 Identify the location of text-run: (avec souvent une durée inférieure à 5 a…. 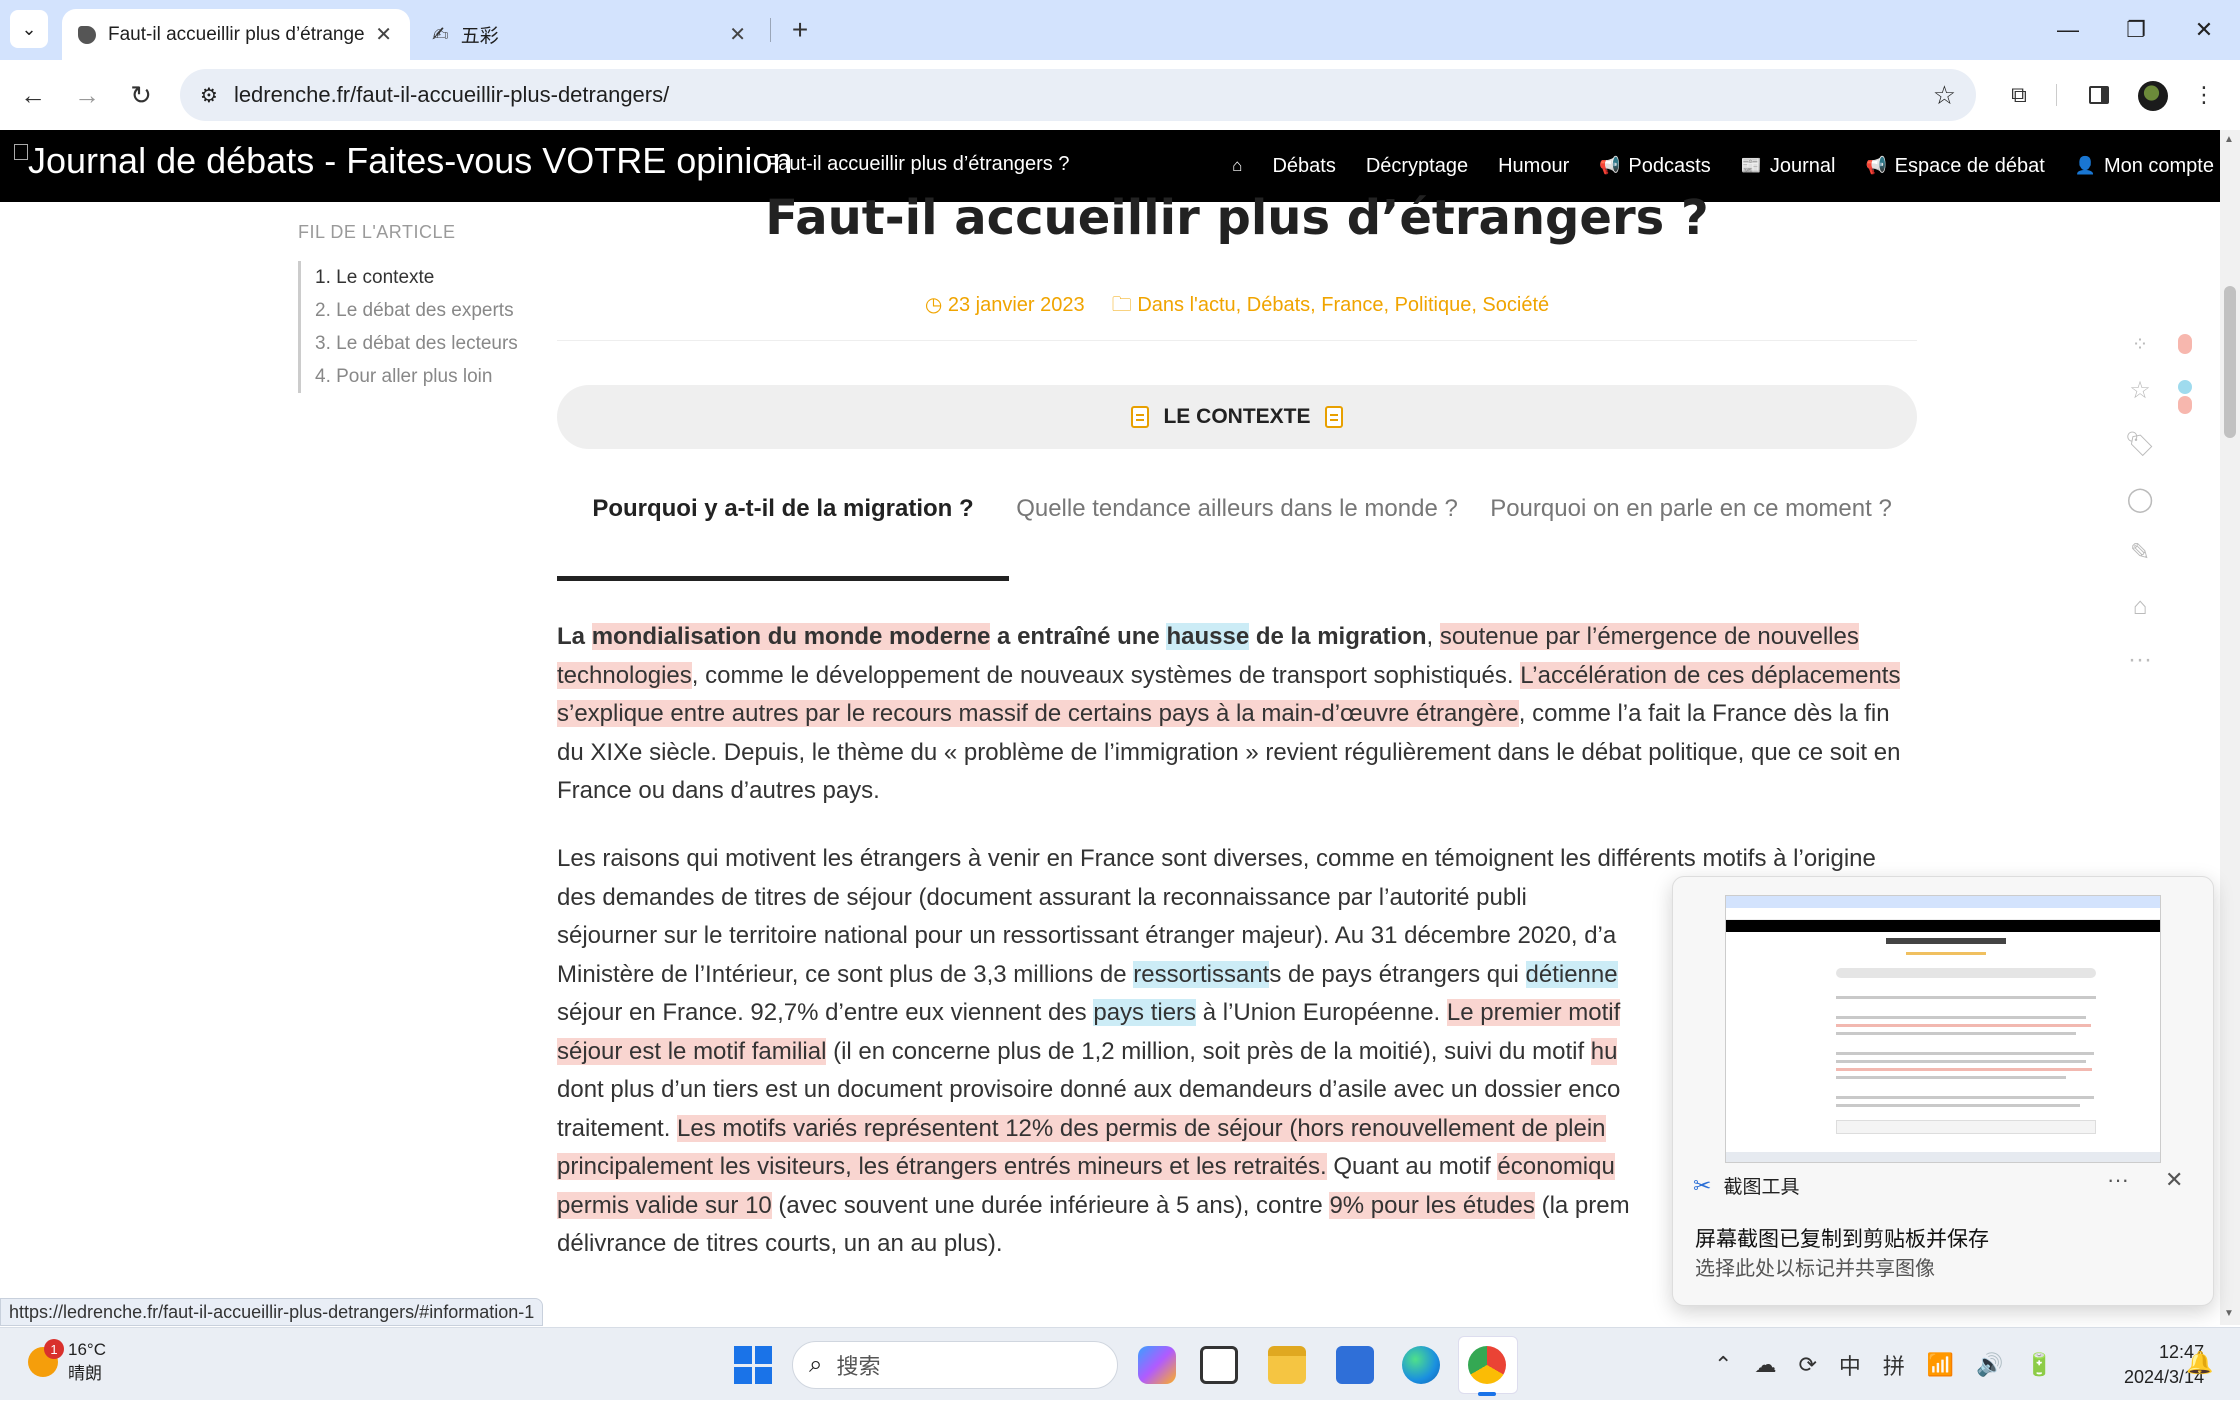
(1050, 1205).